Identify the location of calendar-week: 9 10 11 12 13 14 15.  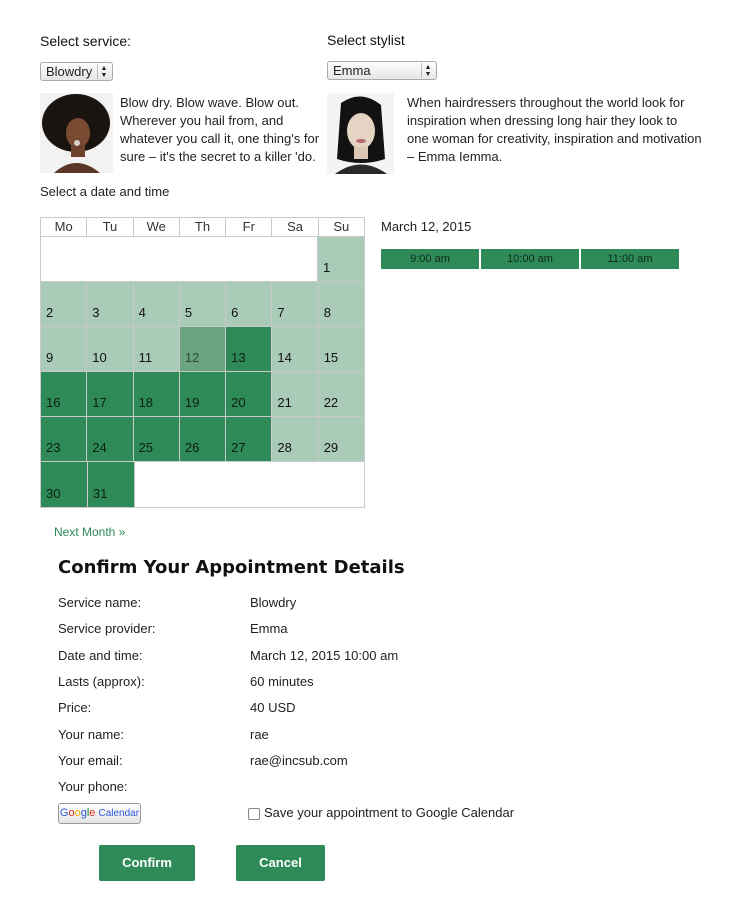
(202, 349).